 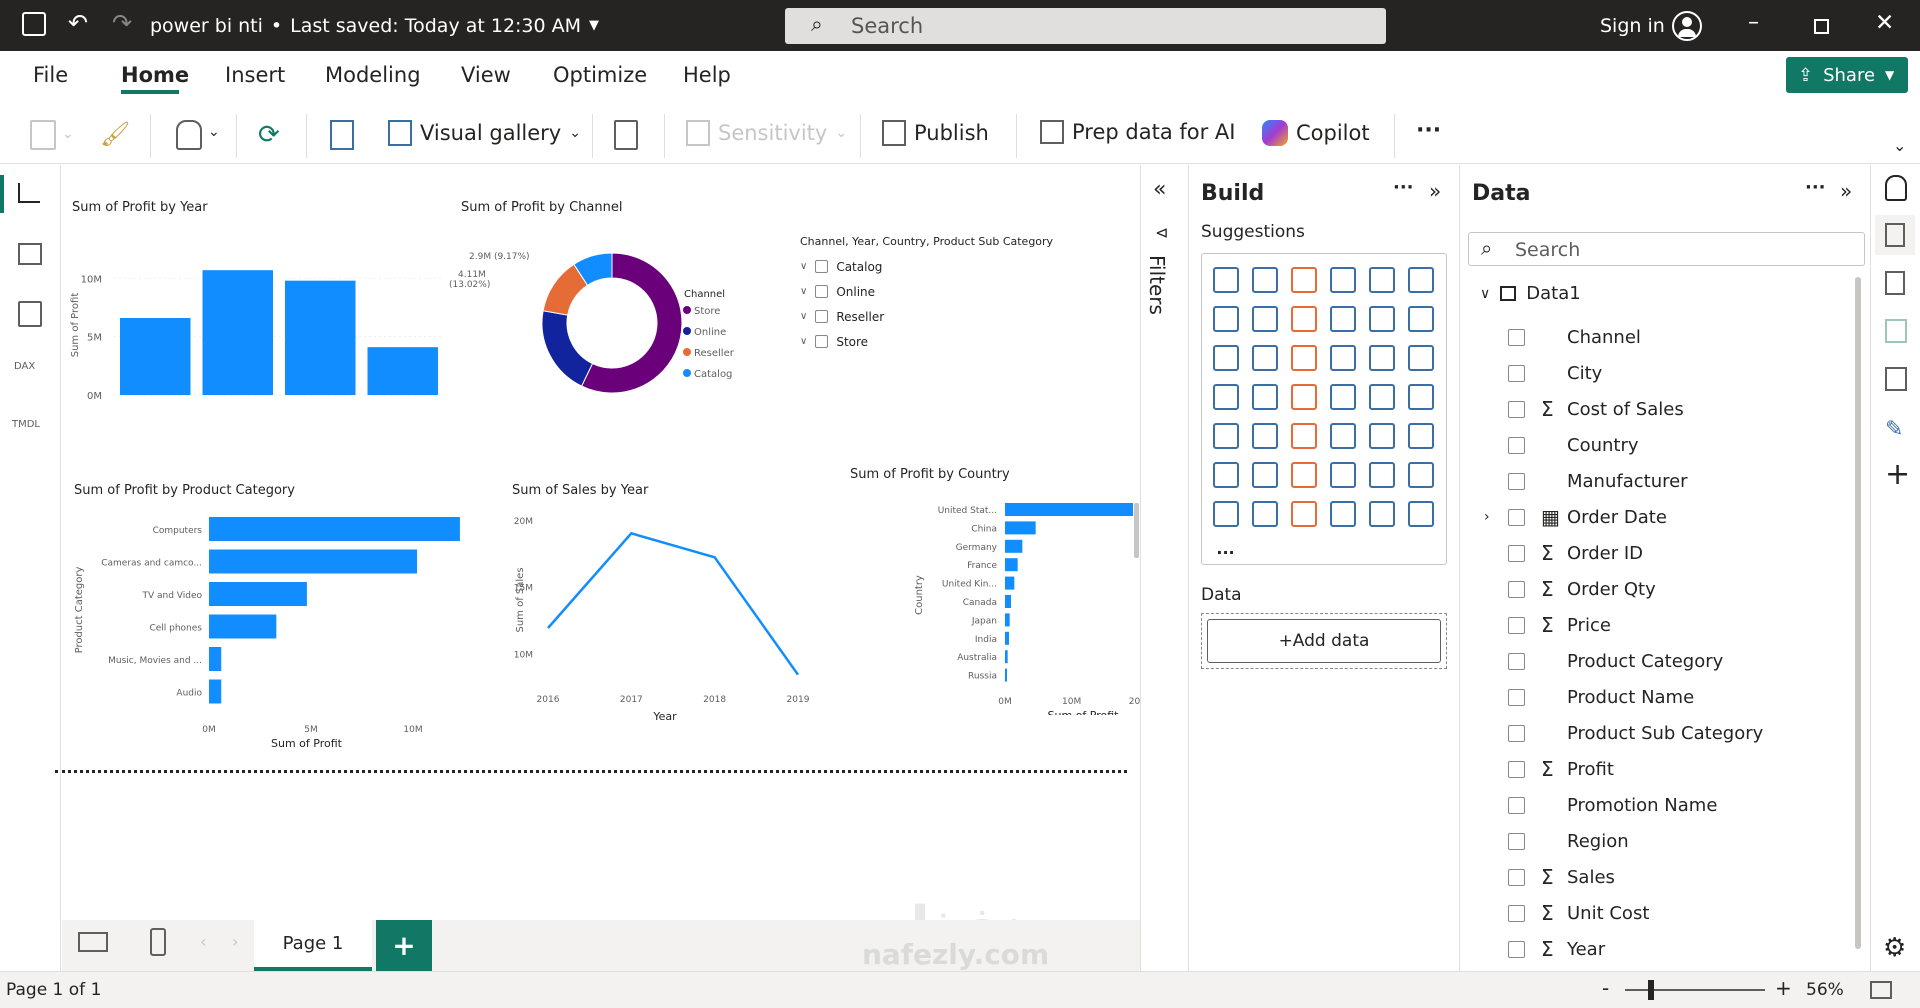 I want to click on field-item: Product Name, so click(x=1690, y=697).